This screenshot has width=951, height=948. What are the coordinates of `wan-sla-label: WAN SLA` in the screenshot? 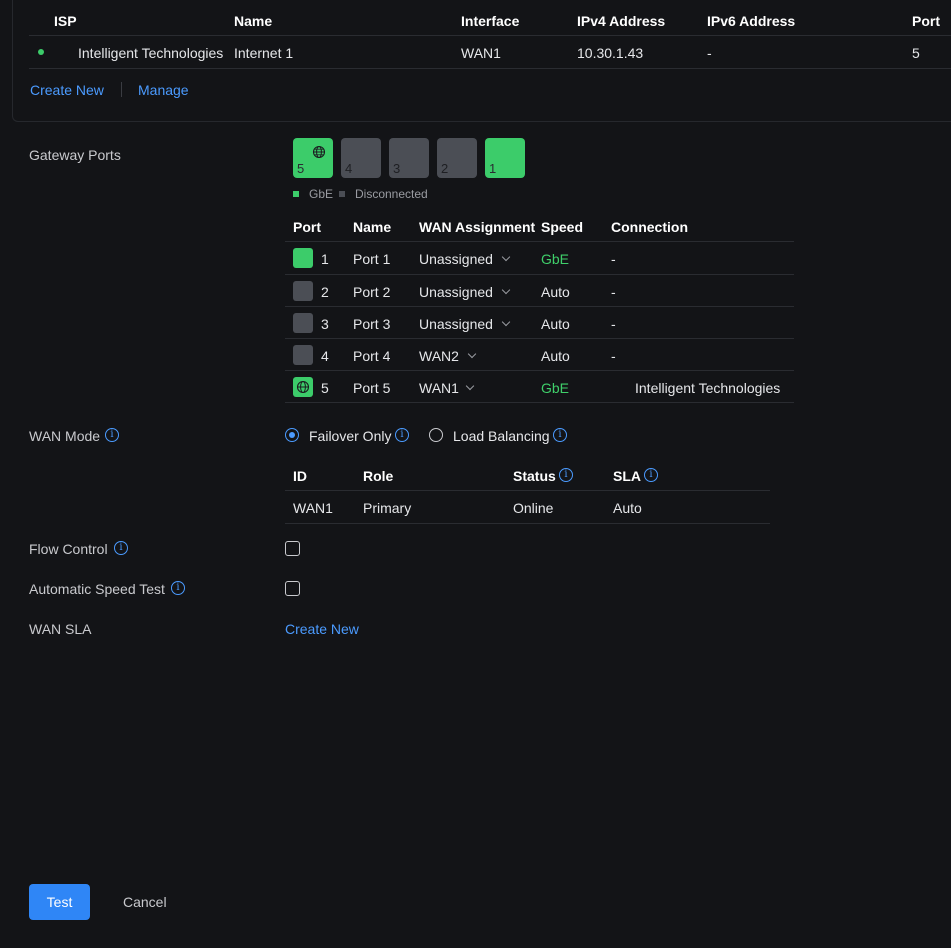 It's located at (60, 629).